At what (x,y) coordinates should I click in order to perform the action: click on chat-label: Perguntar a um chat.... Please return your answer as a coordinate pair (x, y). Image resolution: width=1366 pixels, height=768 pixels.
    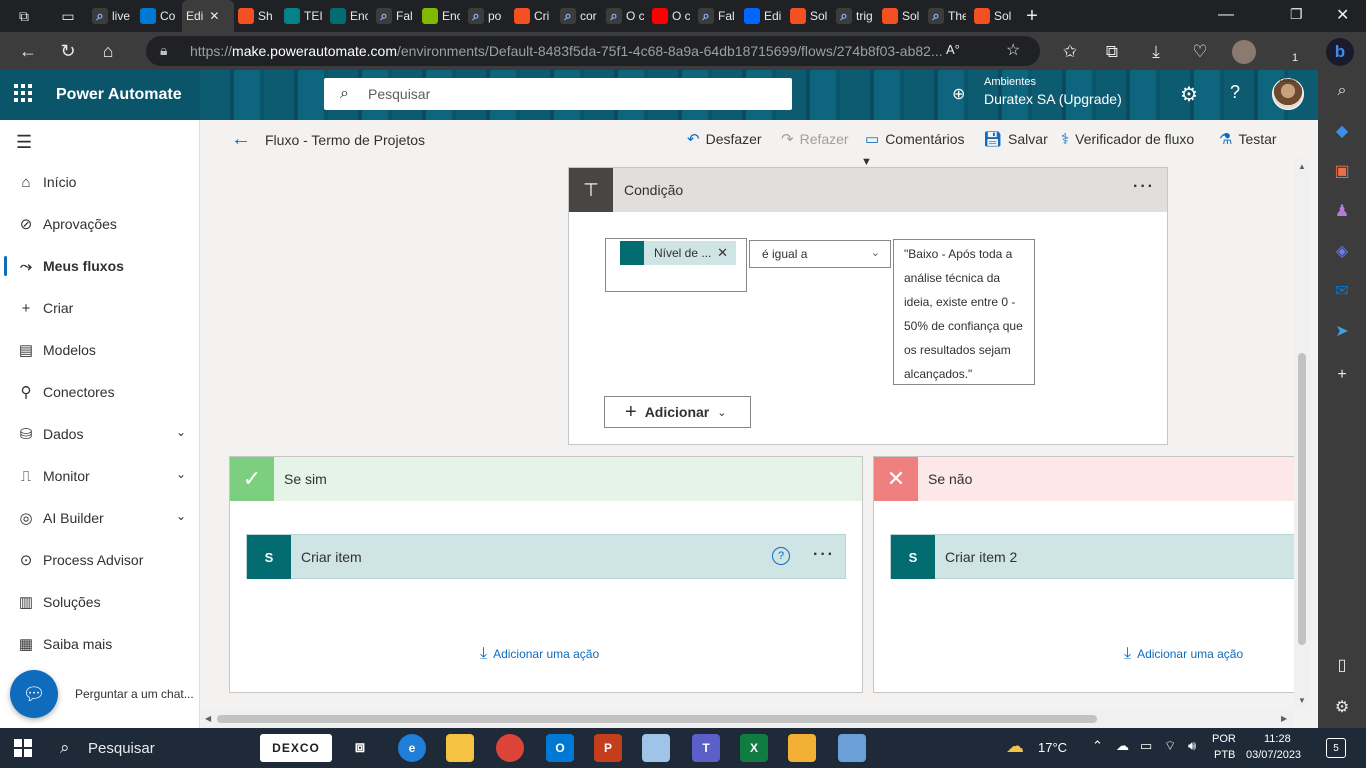
    Looking at the image, I should click on (134, 694).